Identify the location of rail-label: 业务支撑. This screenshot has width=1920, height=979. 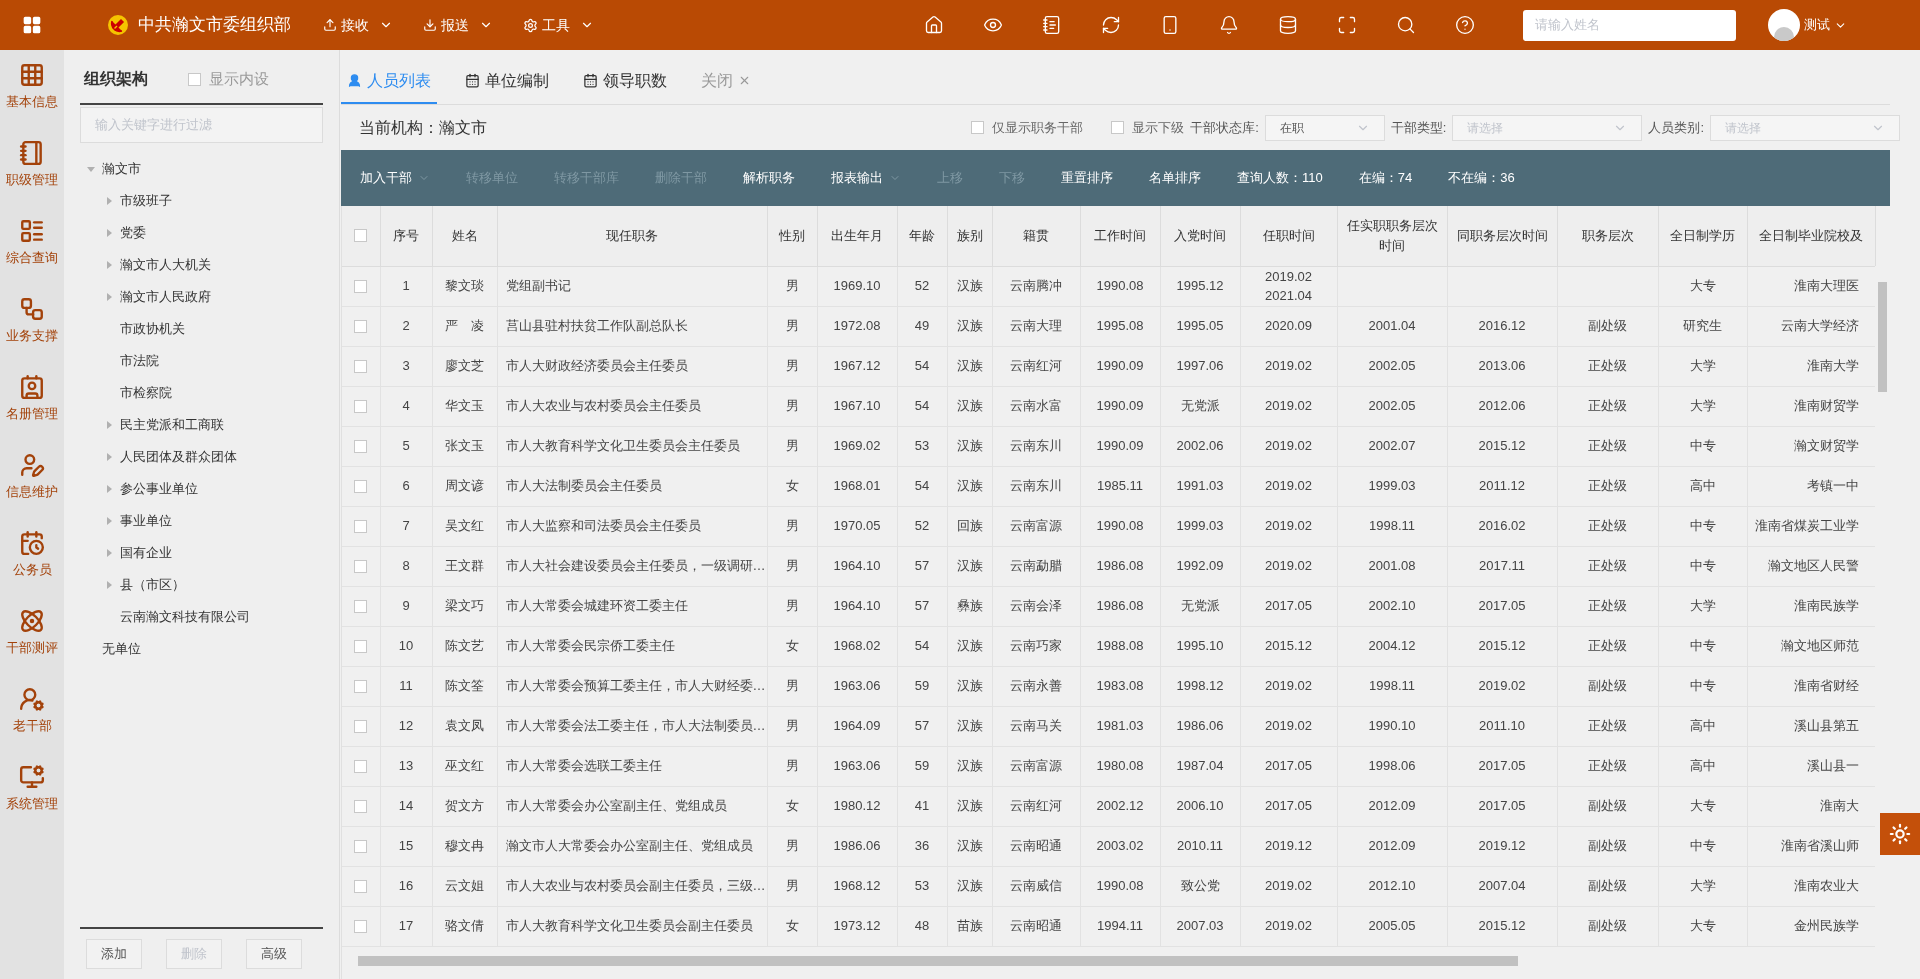
(32, 336).